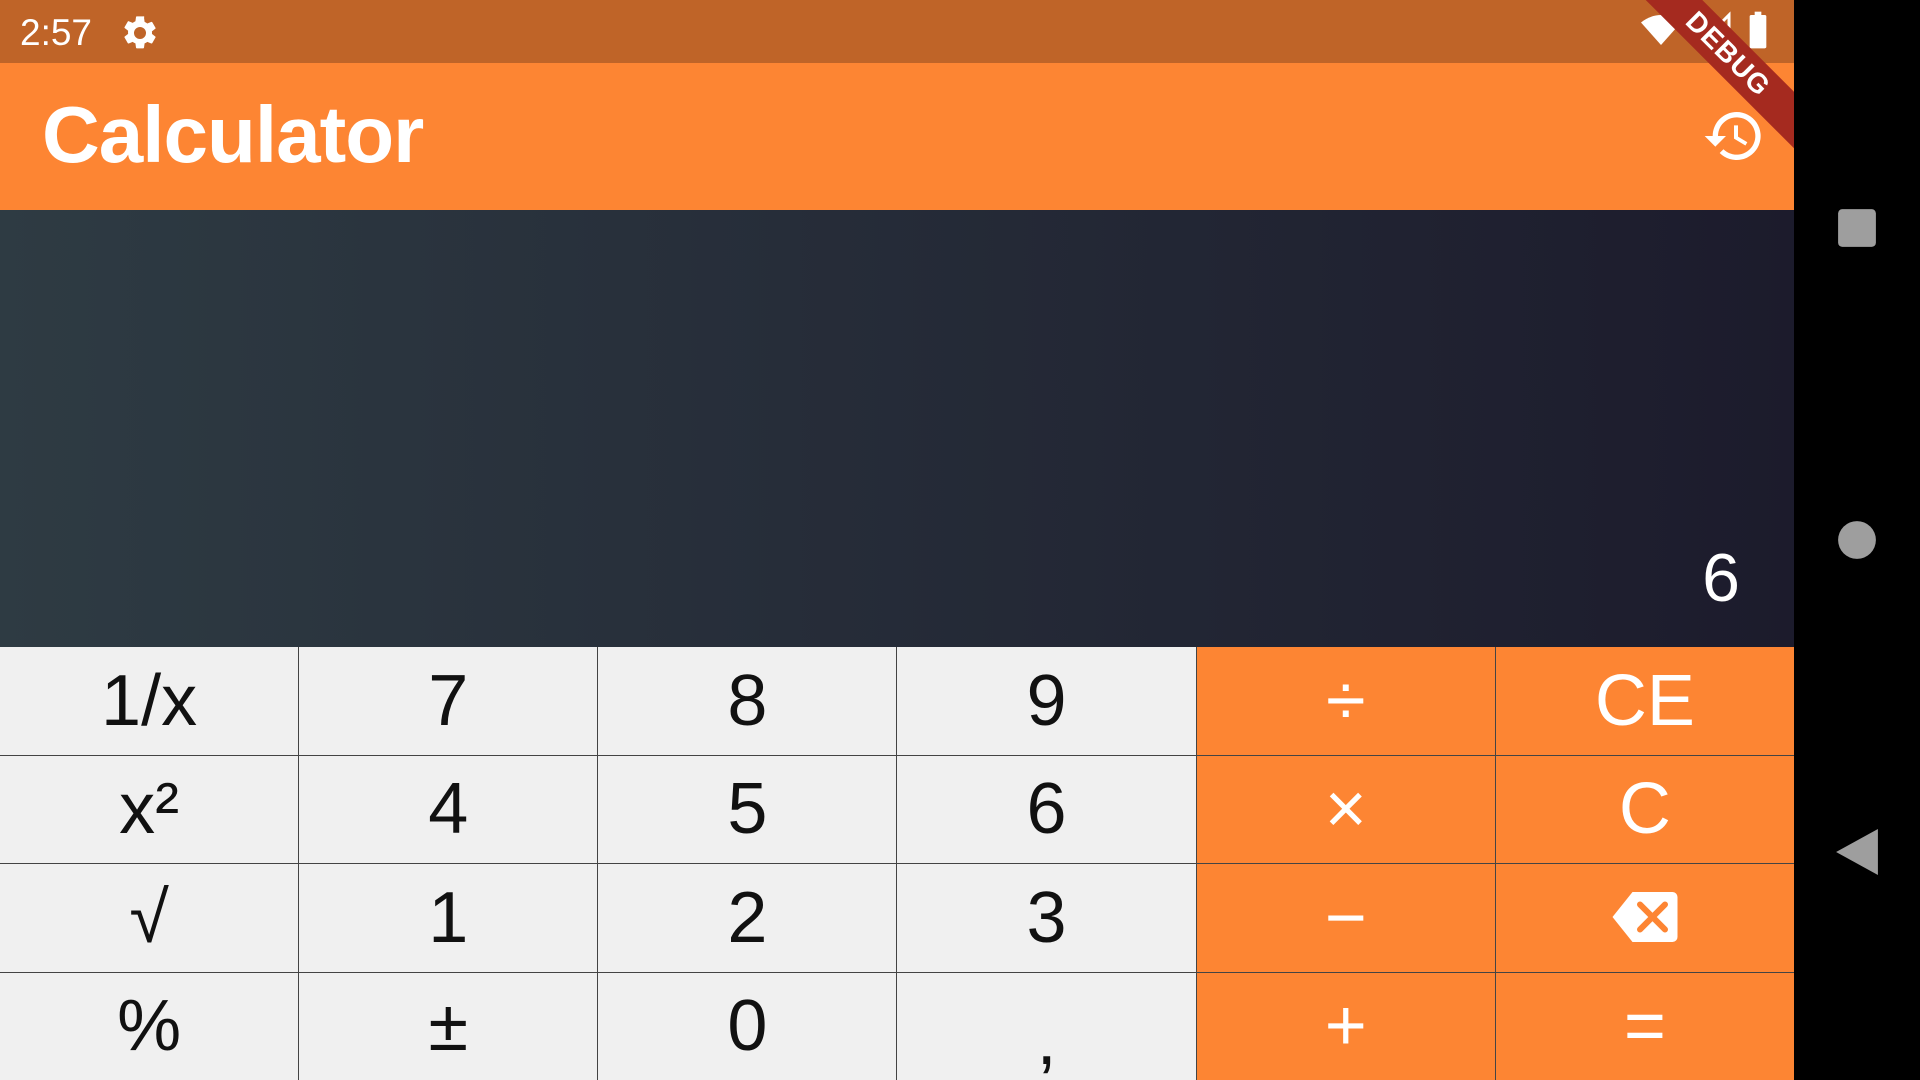 This screenshot has width=1920, height=1080. Describe the element at coordinates (140, 33) in the screenshot. I see `gear-icon` at that location.